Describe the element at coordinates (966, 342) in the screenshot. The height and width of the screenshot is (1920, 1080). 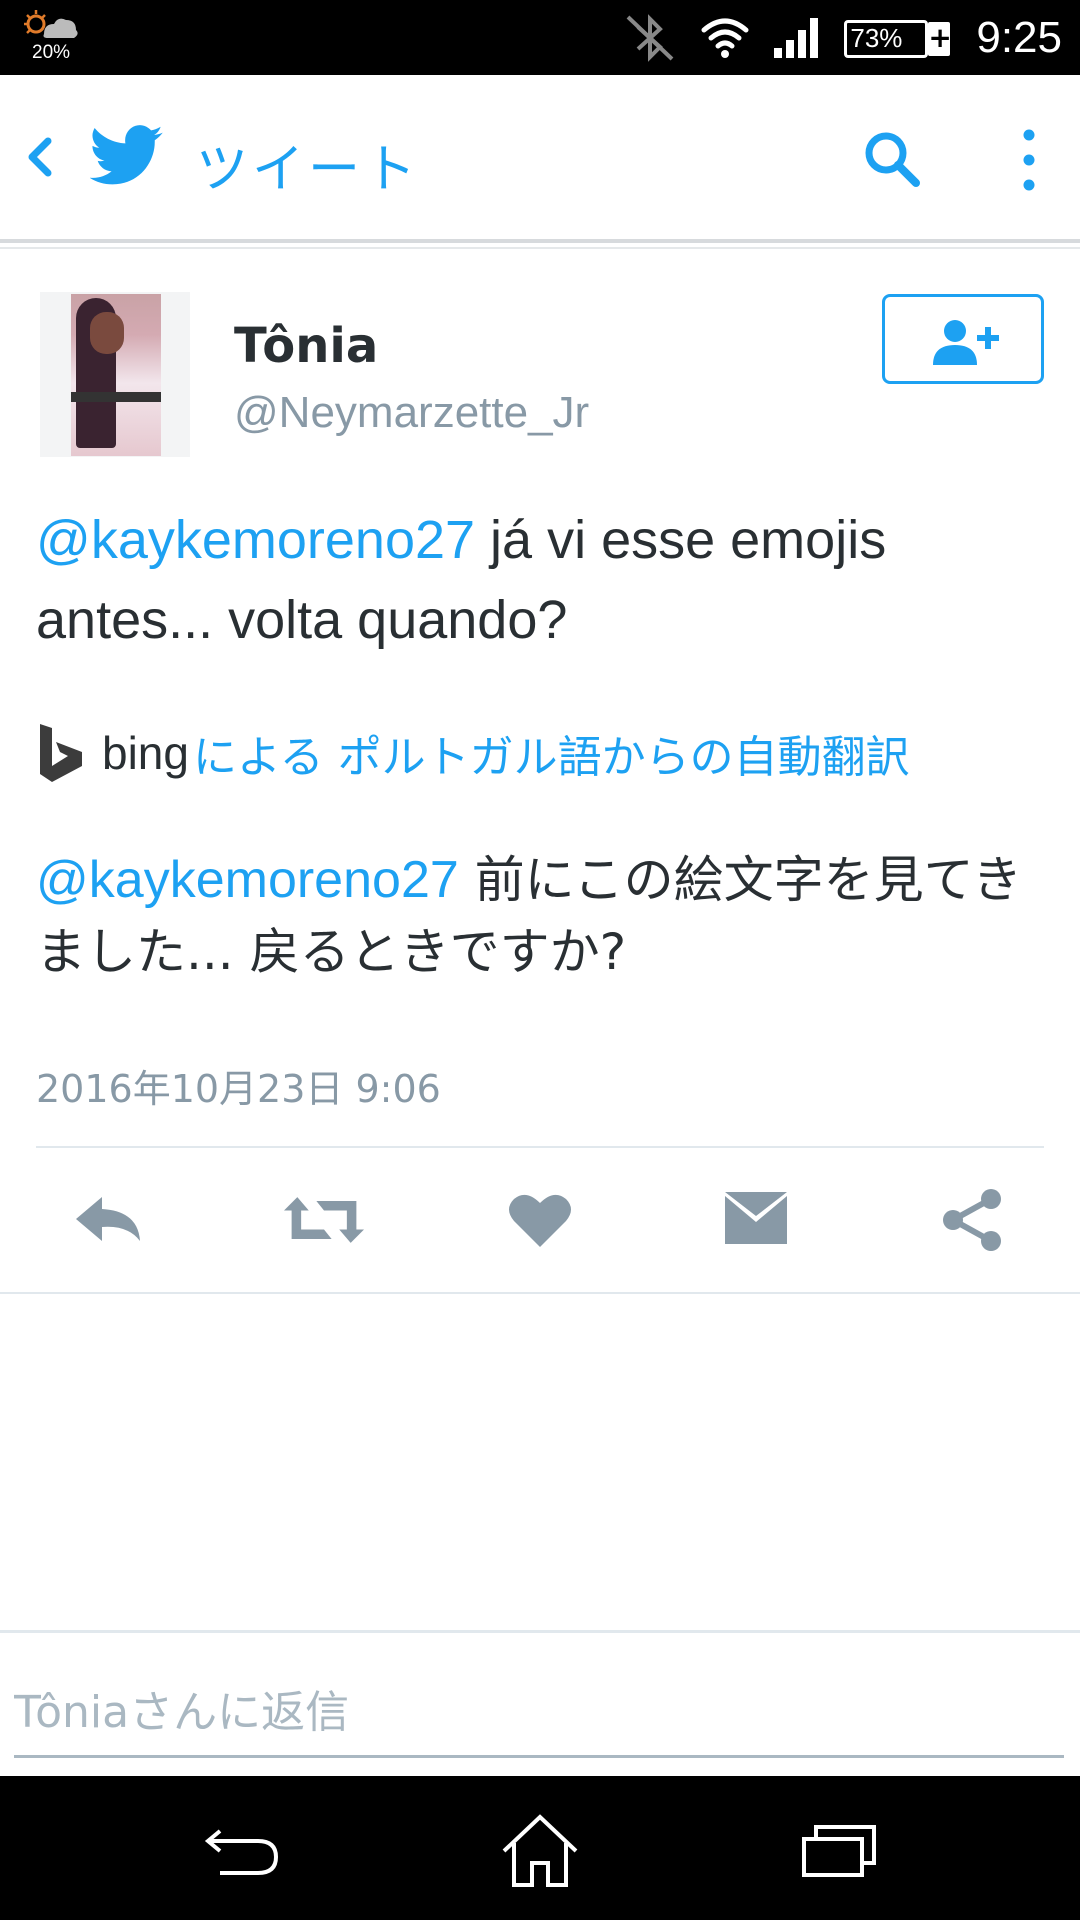
I see `add-user-icon` at that location.